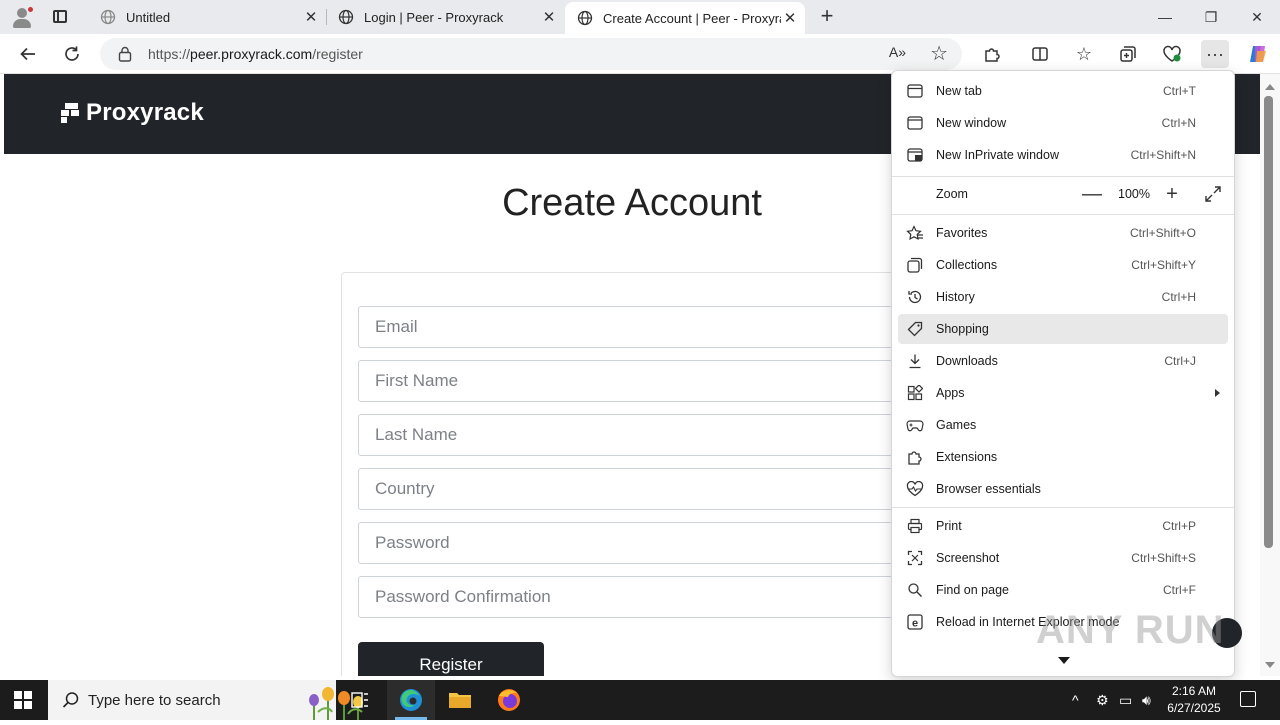  What do you see at coordinates (939, 53) in the screenshot?
I see `add-favorite-star-icon: ☆` at bounding box center [939, 53].